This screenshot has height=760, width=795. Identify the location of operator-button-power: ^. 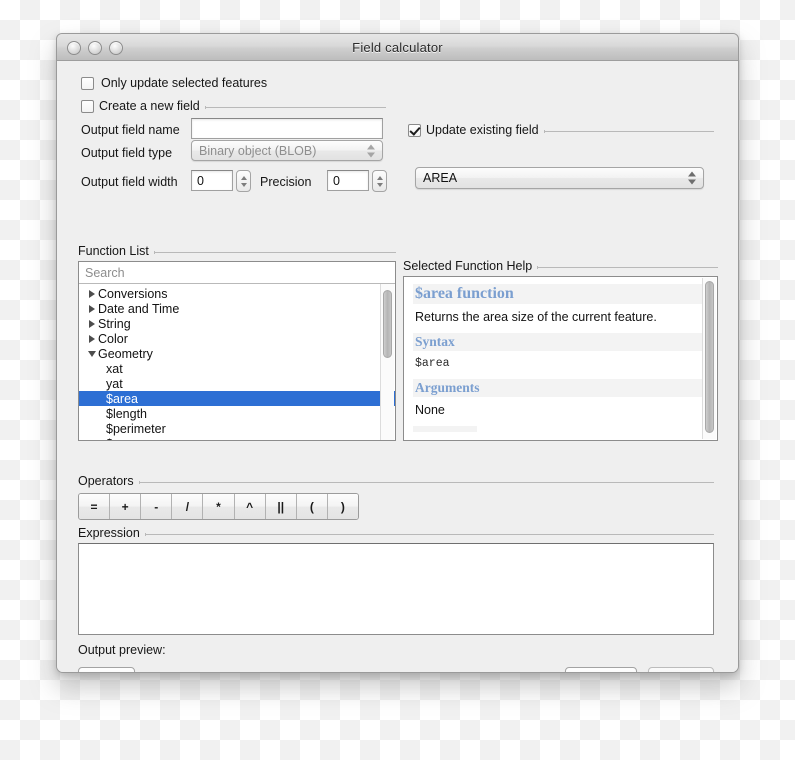
(250, 506).